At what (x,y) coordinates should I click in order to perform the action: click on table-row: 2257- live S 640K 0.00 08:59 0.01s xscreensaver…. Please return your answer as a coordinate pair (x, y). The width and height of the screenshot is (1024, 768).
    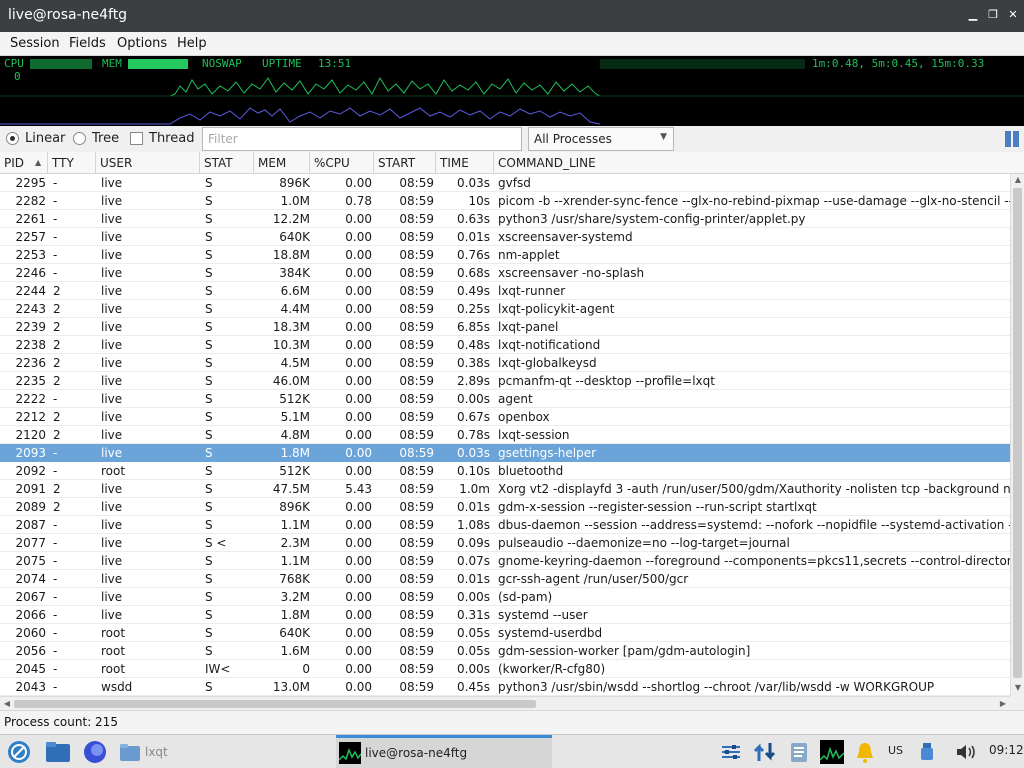
    Looking at the image, I should click on (505, 237).